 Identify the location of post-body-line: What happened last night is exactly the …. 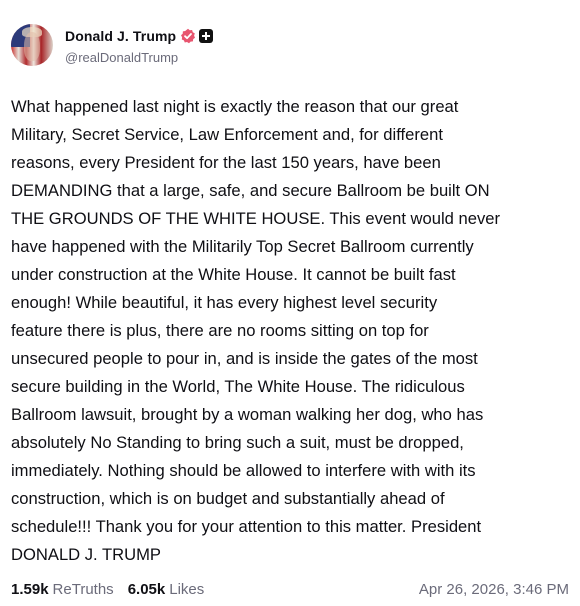
(235, 106).